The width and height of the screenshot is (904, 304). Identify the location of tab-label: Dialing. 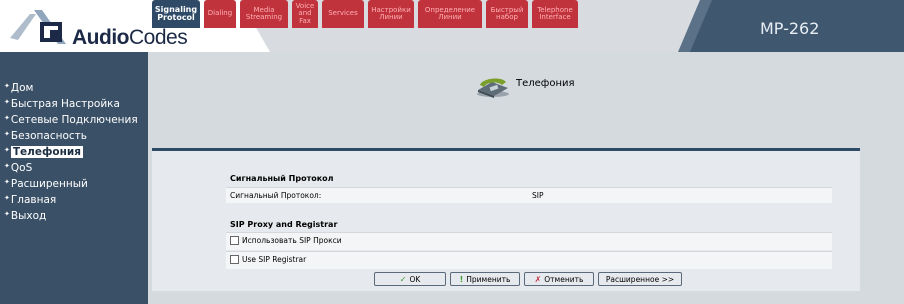
(220, 13).